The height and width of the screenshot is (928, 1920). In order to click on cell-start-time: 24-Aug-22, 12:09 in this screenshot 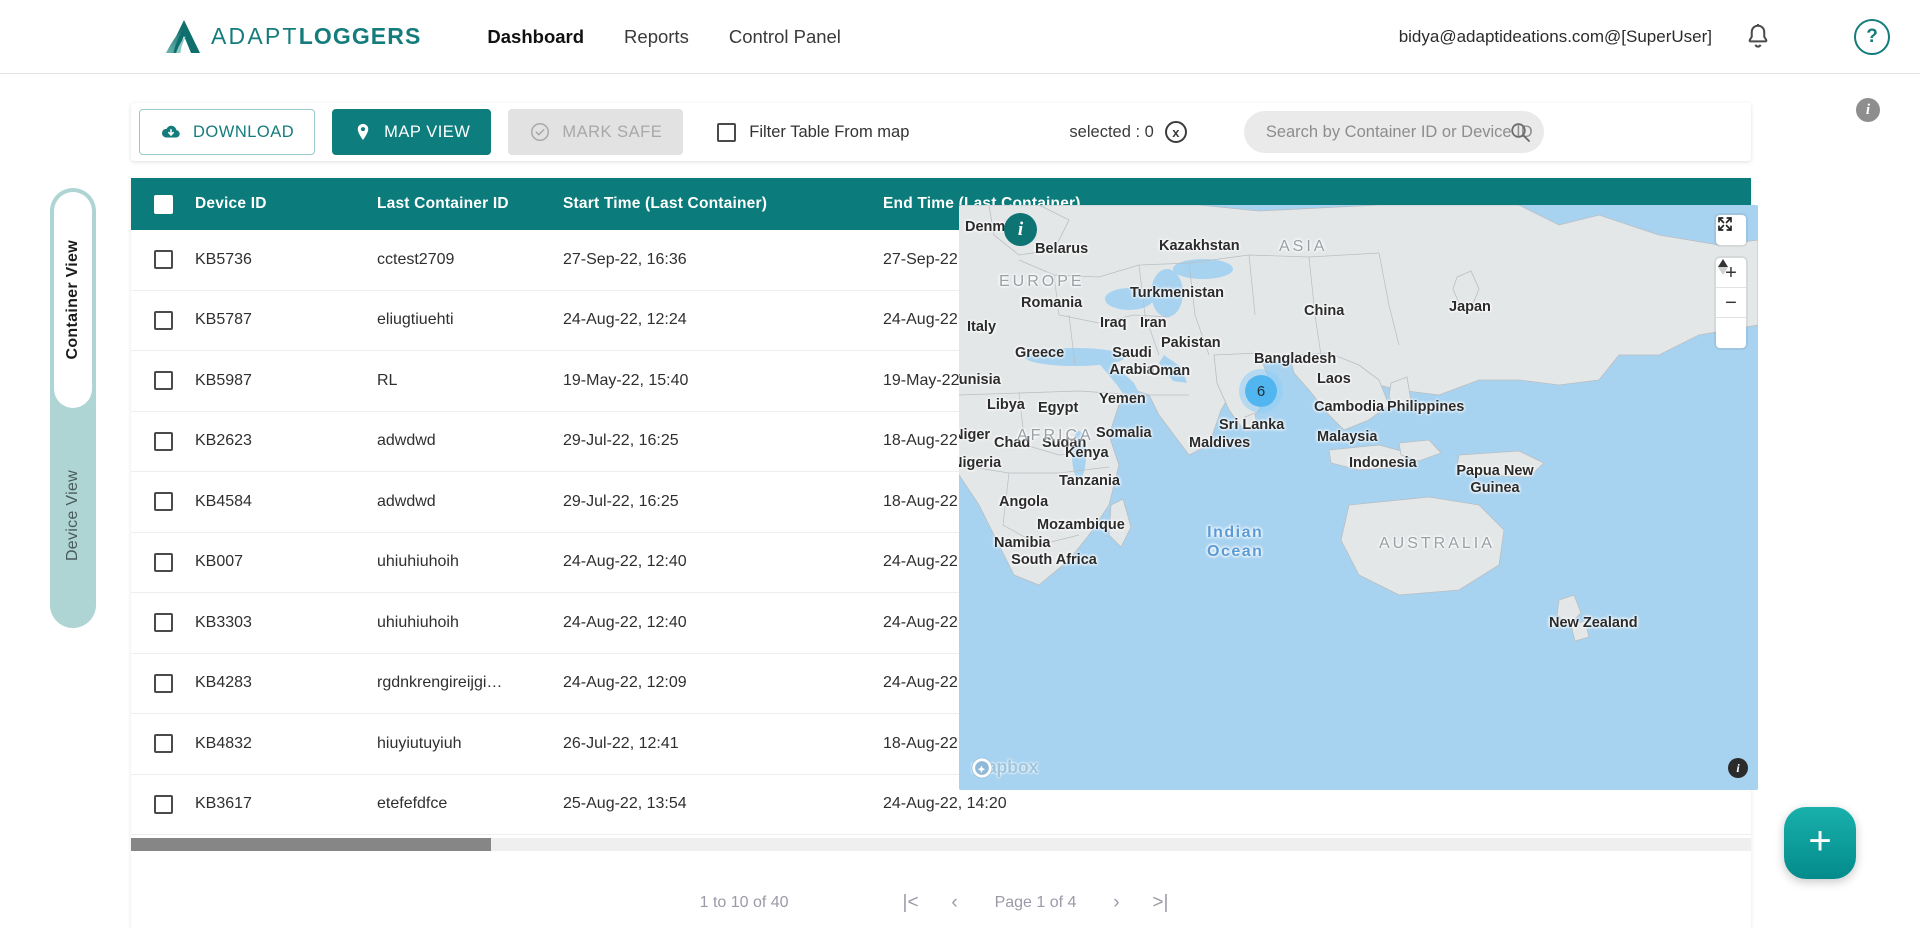, I will do `click(625, 683)`.